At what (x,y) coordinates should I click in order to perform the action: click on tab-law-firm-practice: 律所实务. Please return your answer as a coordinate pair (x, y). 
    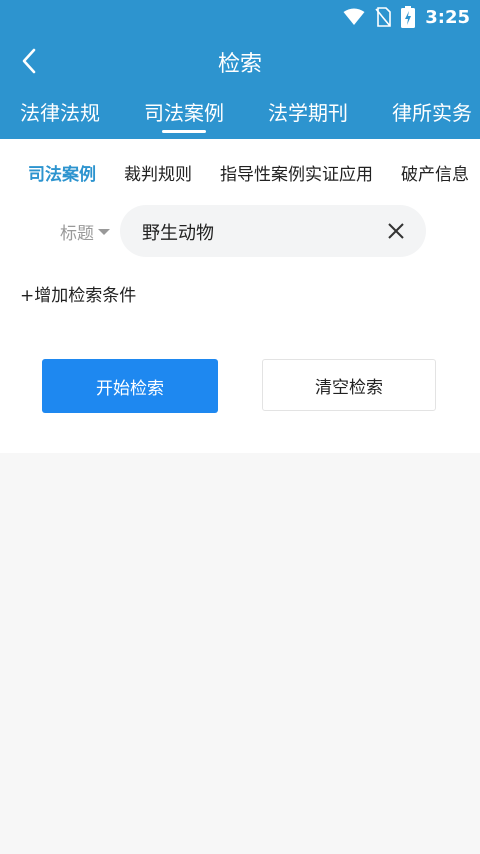
    Looking at the image, I should click on (432, 118).